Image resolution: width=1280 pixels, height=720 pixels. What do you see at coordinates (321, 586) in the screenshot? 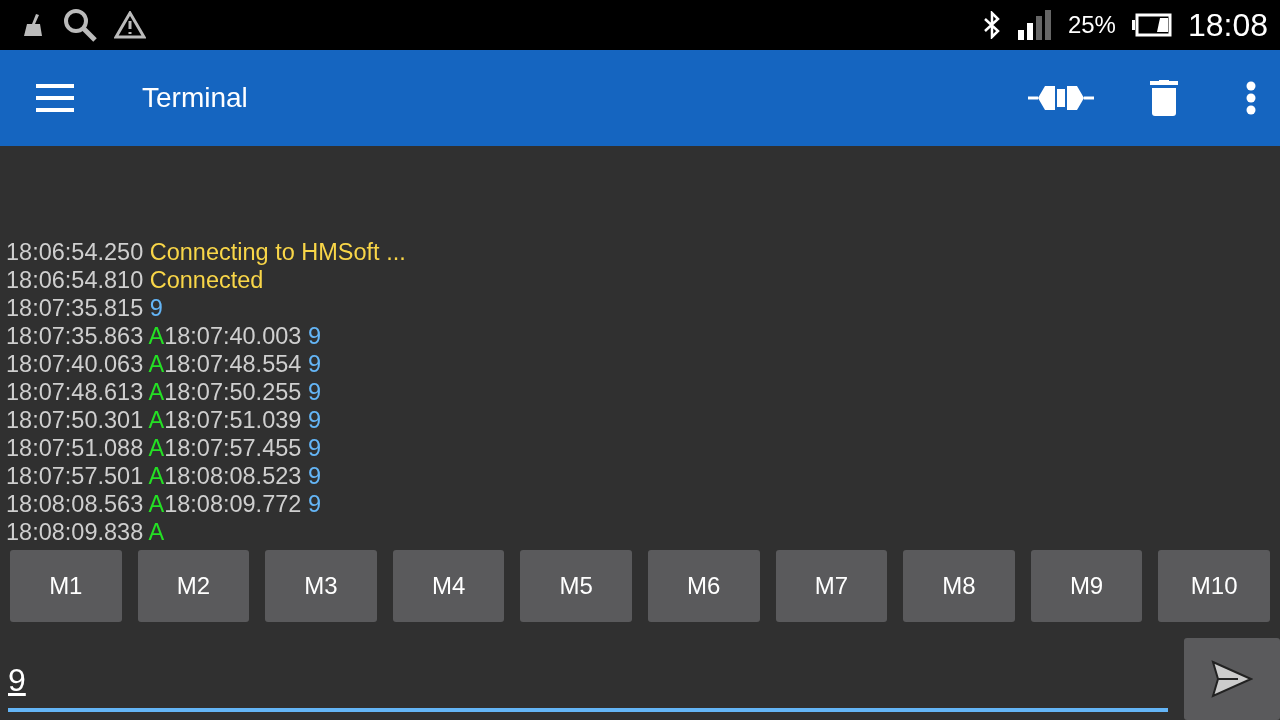
I see `macro-button: M3` at bounding box center [321, 586].